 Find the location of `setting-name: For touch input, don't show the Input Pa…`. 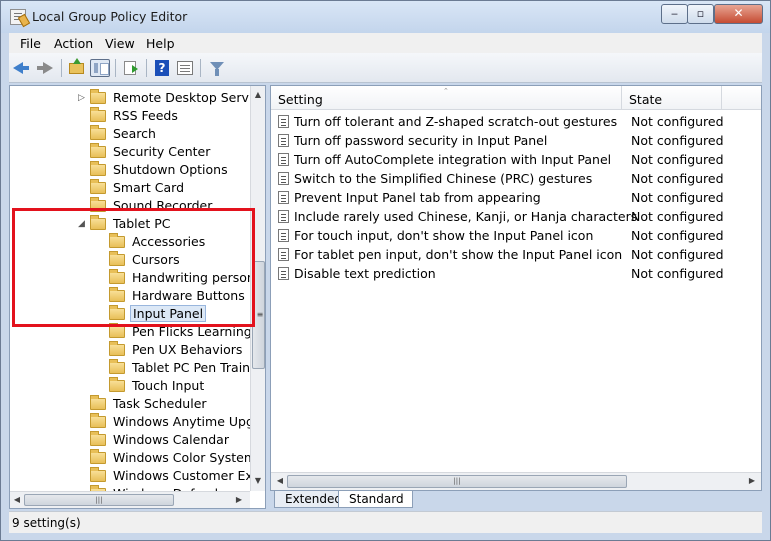

setting-name: For touch input, don't show the Input Pa… is located at coordinates (444, 235).